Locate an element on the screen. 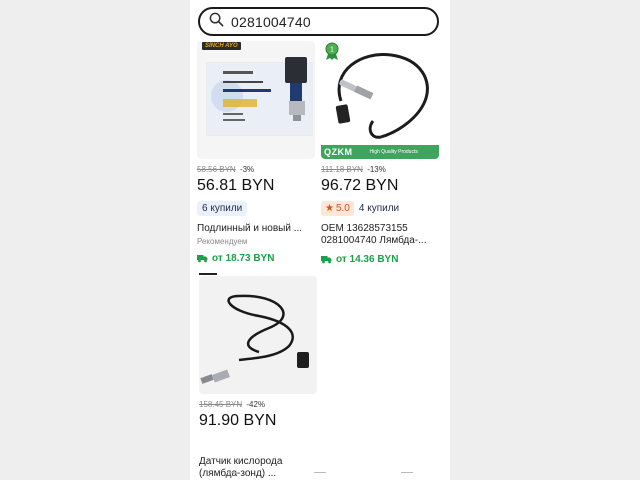 This screenshot has width=640, height=480. bought-badge: 6 купили is located at coordinates (222, 208).